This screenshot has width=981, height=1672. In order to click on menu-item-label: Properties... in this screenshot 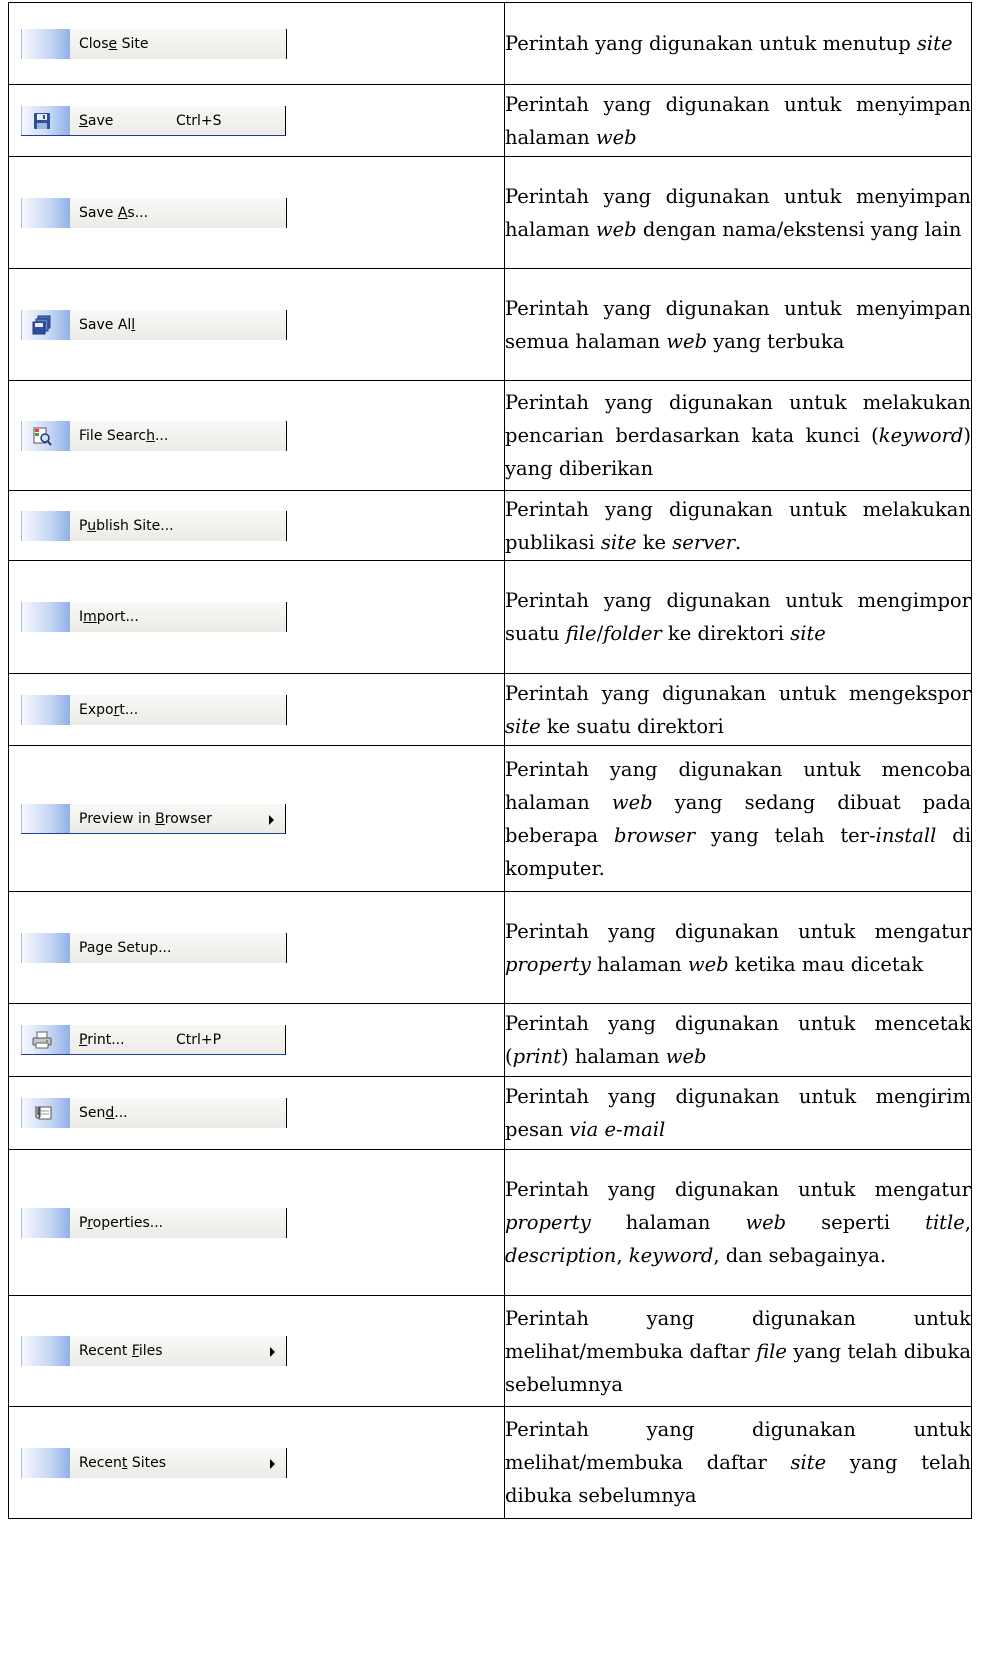, I will do `click(121, 1223)`.